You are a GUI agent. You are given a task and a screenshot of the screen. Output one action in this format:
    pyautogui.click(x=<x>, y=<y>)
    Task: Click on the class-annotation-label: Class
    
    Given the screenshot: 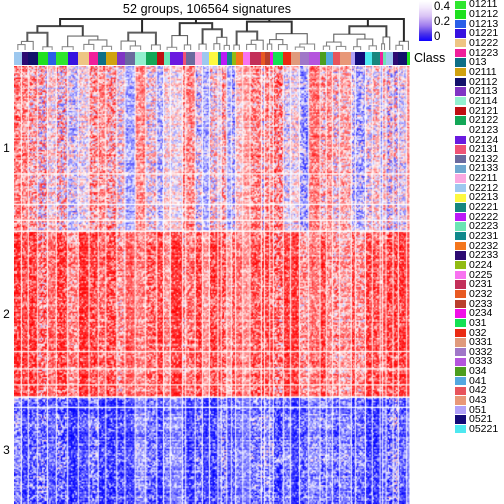 What is the action you would take?
    pyautogui.click(x=430, y=58)
    